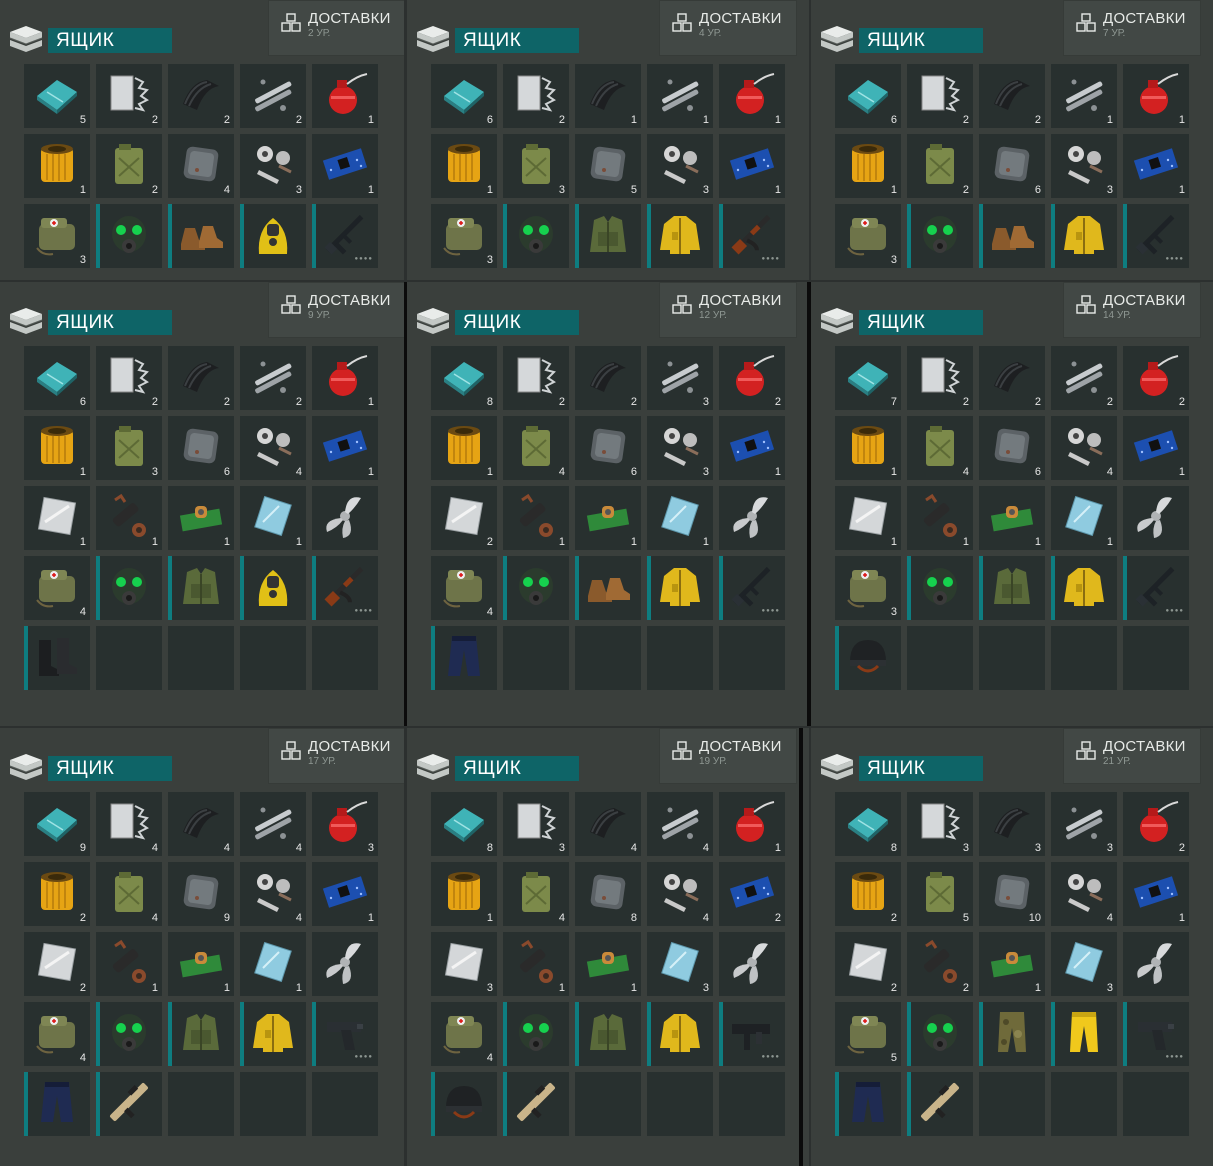 The image size is (1213, 1166). Describe the element at coordinates (608, 96) in the screenshot. I see `slot-rubber: 1` at that location.